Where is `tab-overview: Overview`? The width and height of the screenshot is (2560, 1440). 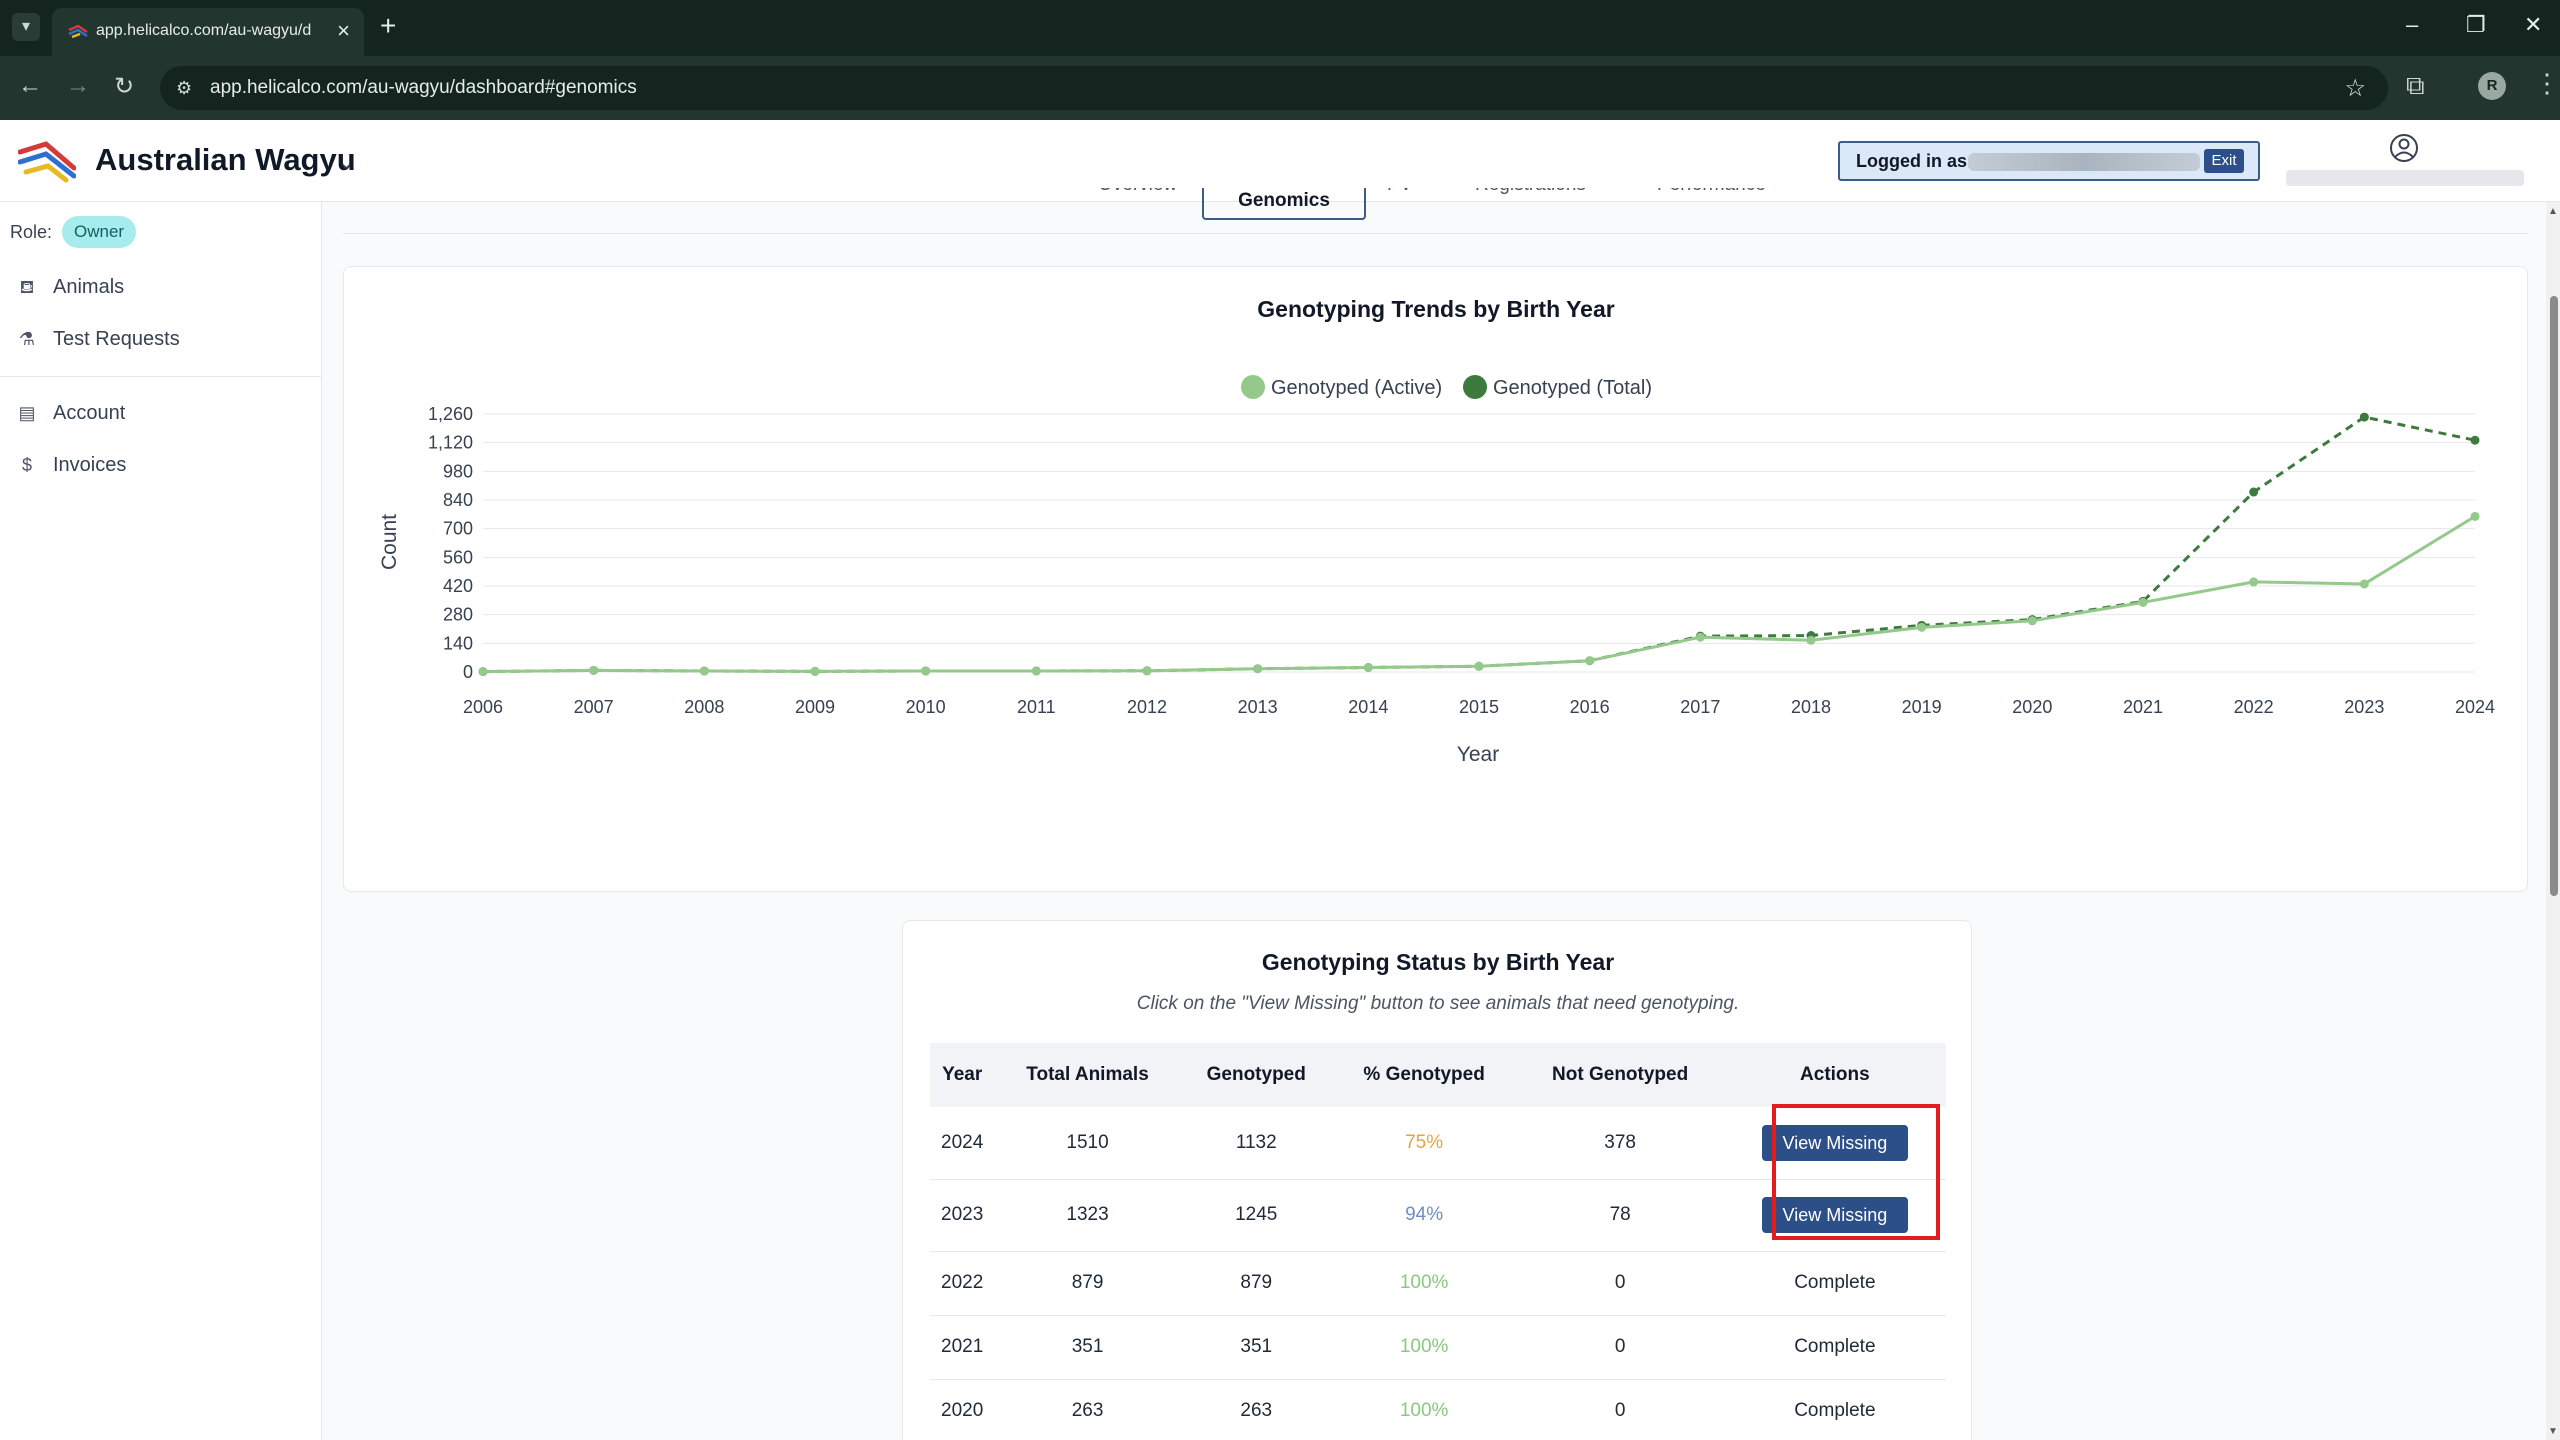
tab-overview: Overview is located at coordinates (1137, 192).